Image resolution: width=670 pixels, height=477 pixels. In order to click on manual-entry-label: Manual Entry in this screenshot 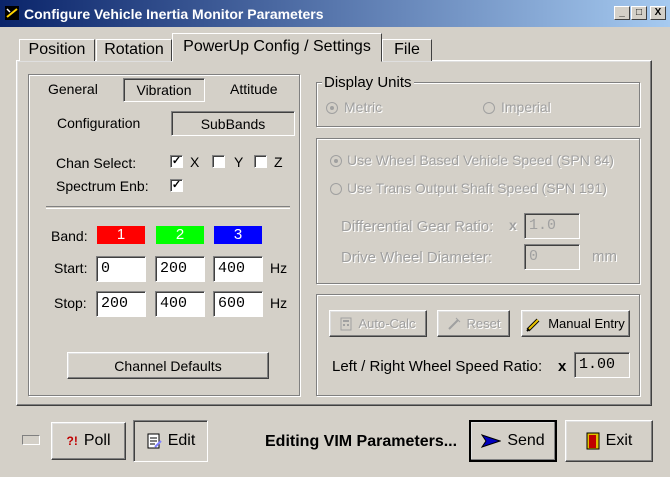, I will do `click(586, 323)`.